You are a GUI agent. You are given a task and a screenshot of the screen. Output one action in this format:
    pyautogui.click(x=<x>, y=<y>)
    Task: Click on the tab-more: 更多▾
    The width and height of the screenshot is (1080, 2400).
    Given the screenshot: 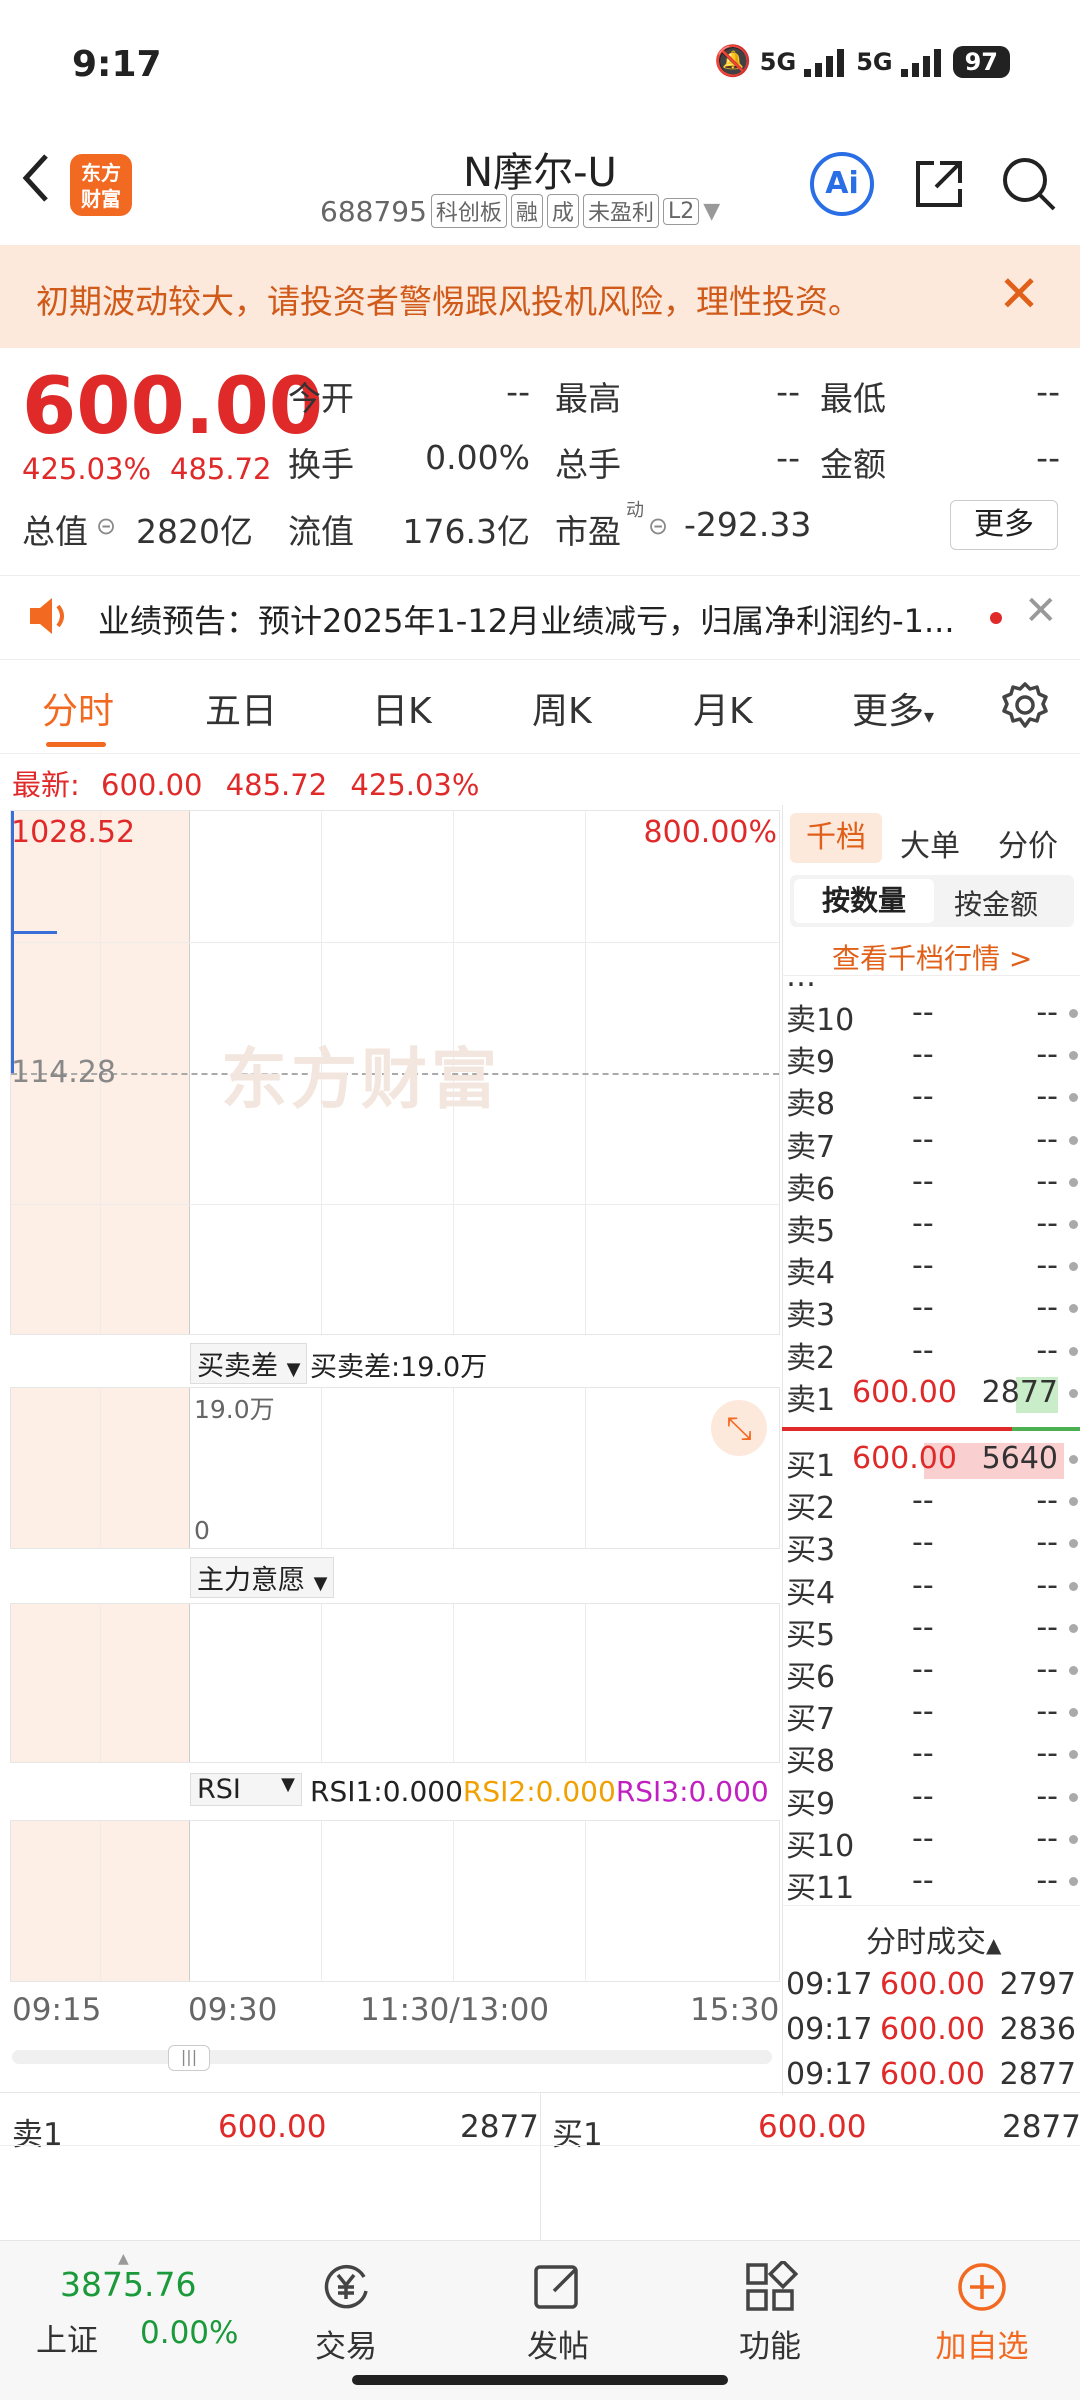 What is the action you would take?
    pyautogui.click(x=893, y=708)
    